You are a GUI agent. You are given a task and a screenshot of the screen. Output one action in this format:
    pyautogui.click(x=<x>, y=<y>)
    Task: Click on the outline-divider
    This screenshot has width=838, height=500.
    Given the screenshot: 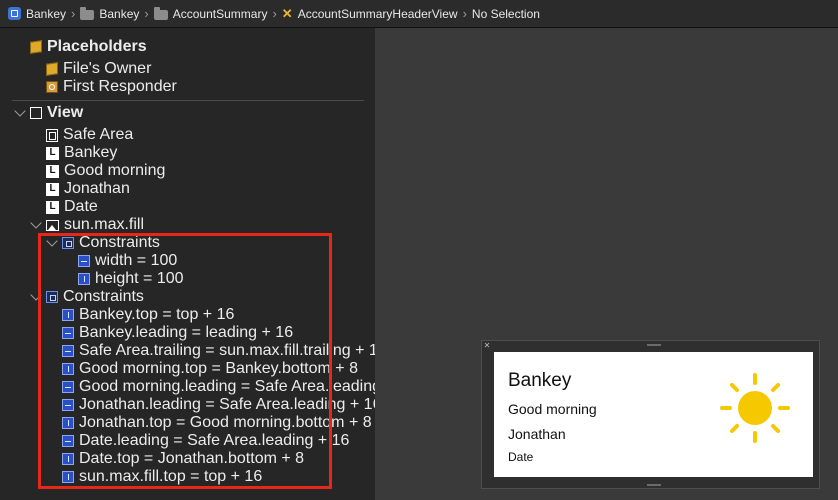 What is the action you would take?
    pyautogui.click(x=188, y=100)
    